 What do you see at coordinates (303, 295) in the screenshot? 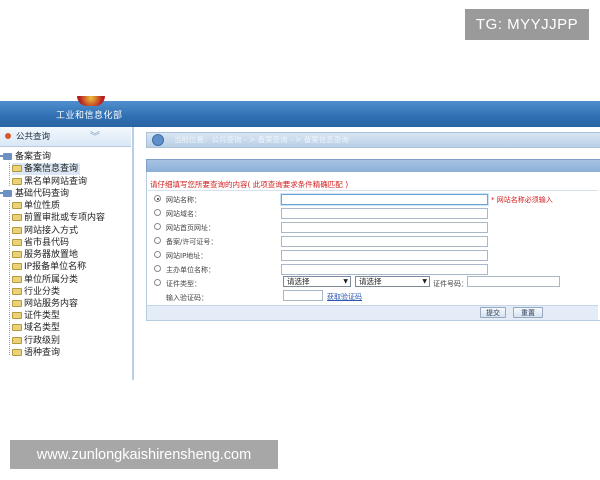
I see `captcha-input` at bounding box center [303, 295].